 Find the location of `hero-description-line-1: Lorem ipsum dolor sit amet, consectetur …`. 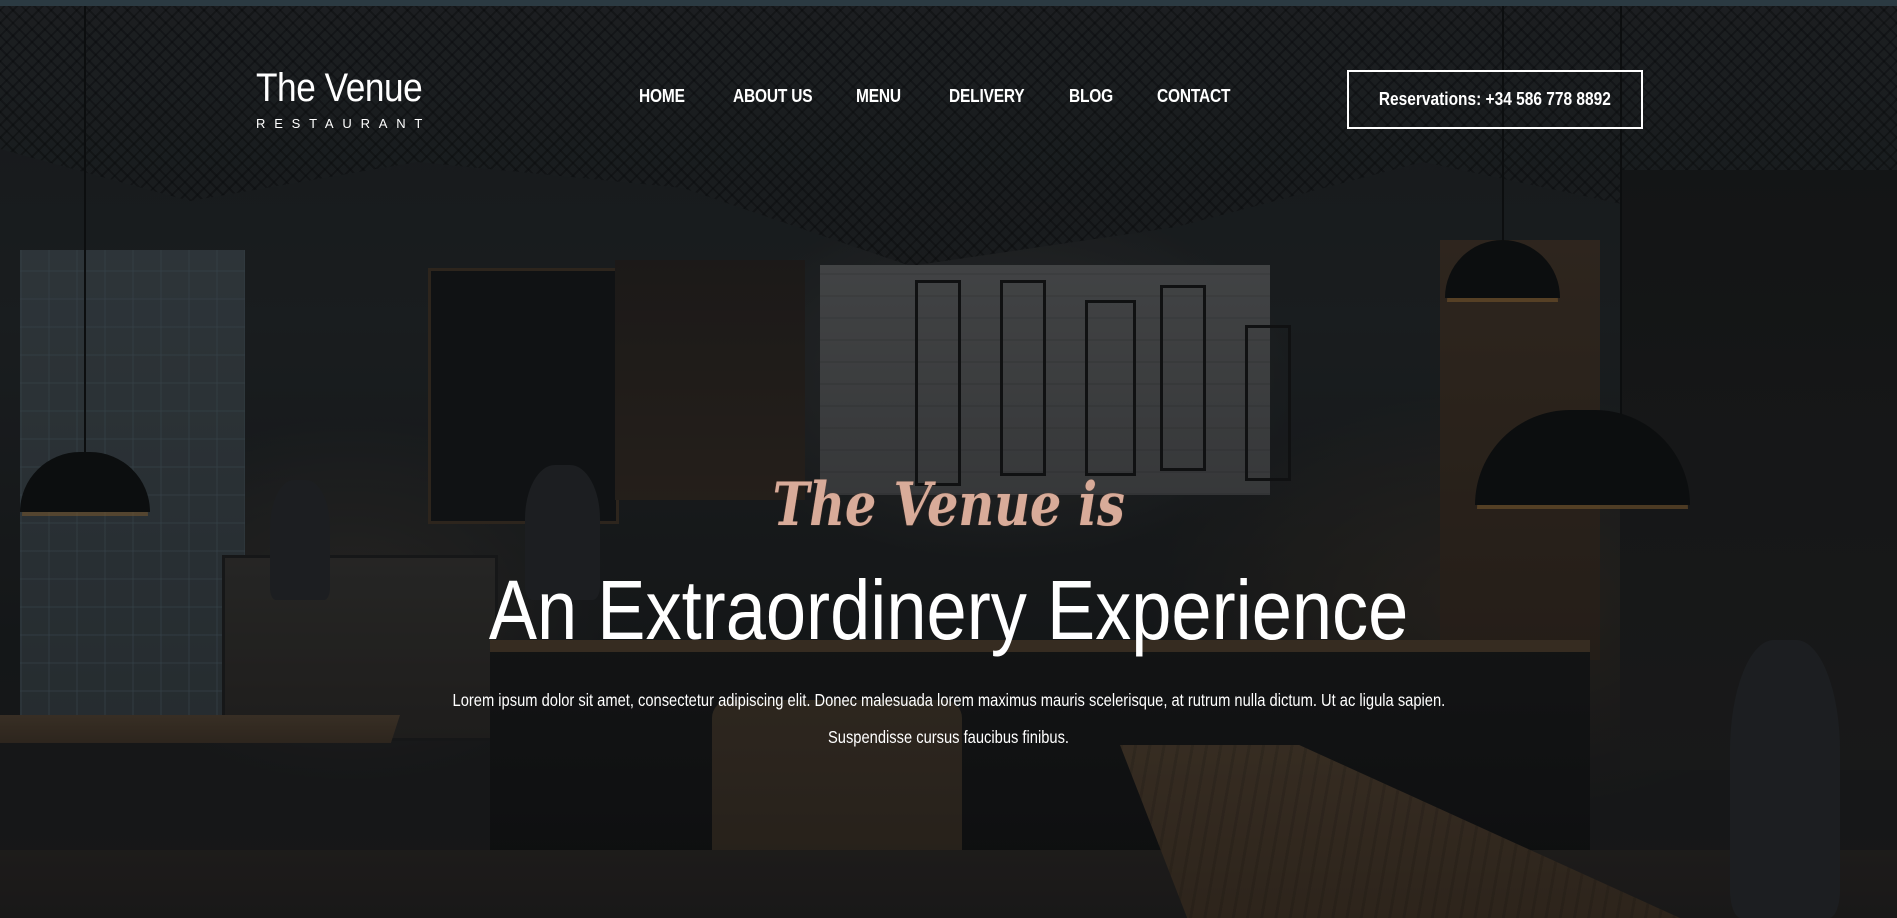

hero-description-line-1: Lorem ipsum dolor sit amet, consectetur … is located at coordinates (948, 700).